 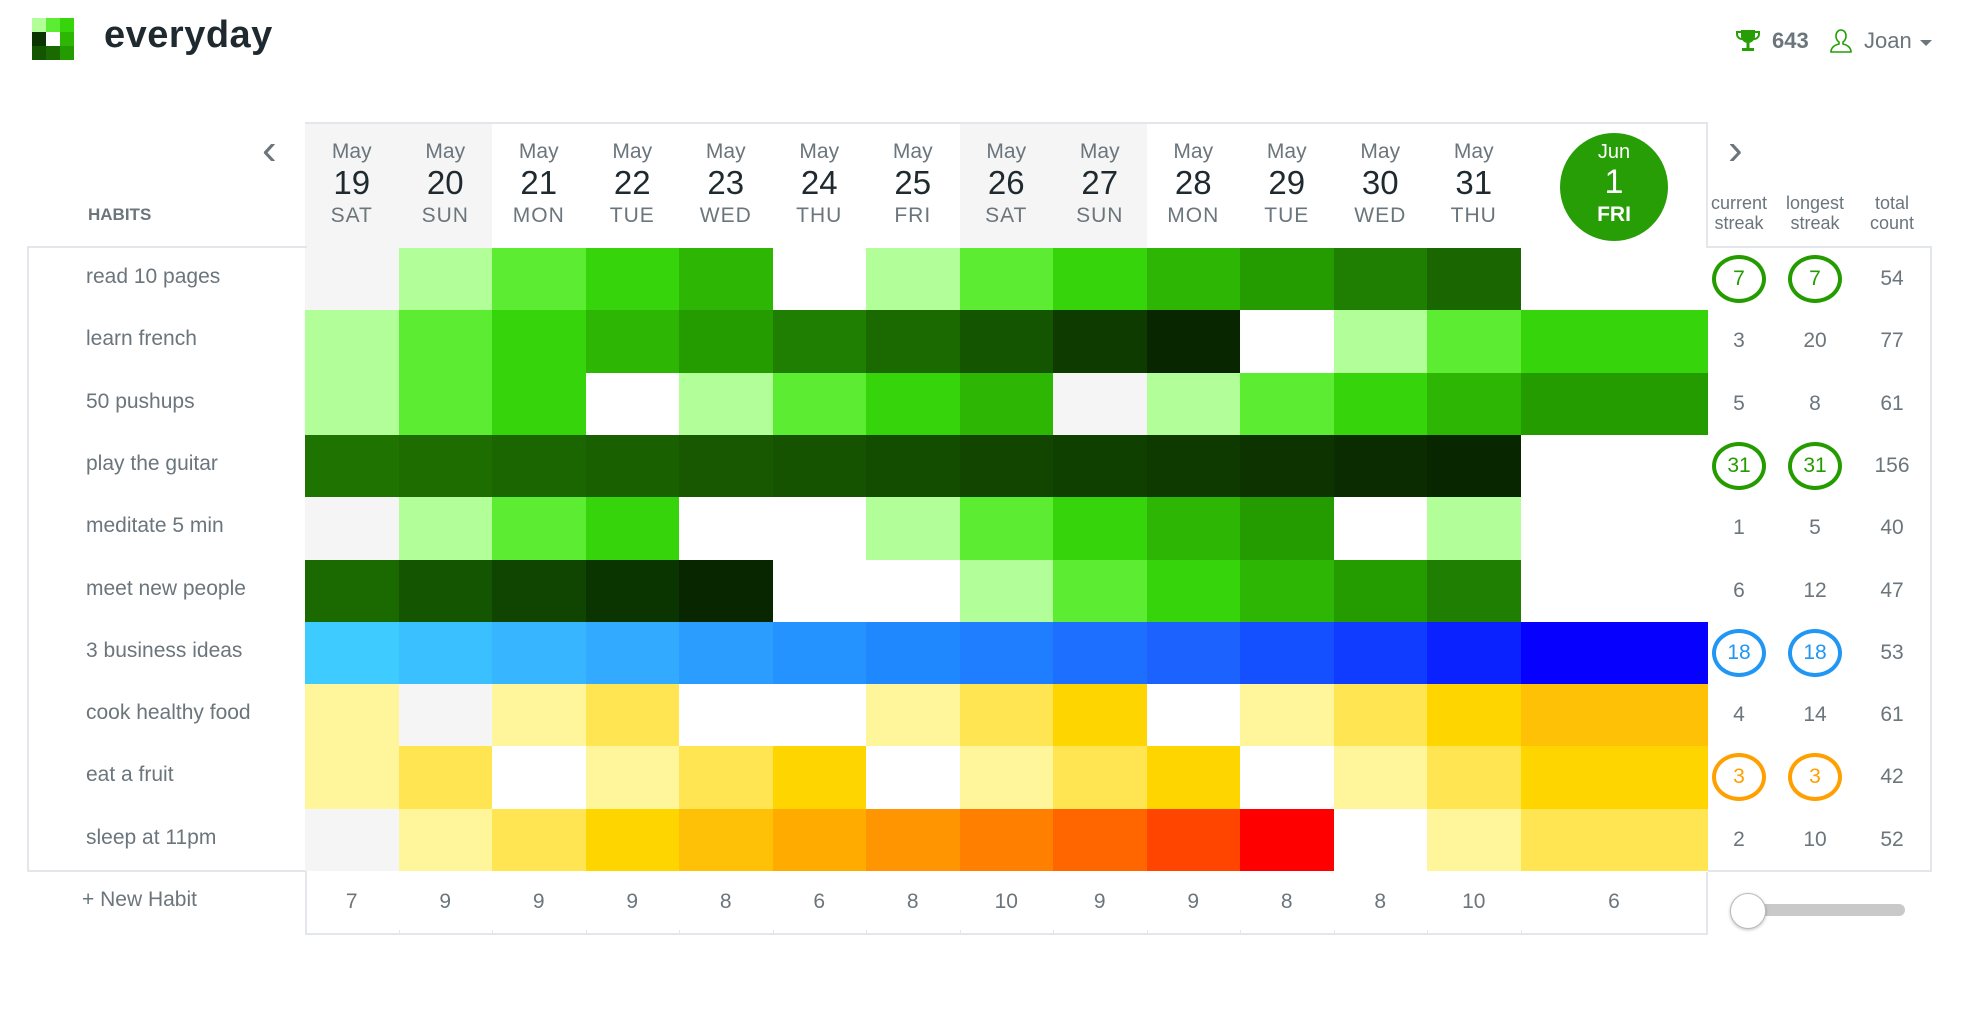 I want to click on date-column-header: May 26 SAT, so click(x=1006, y=186).